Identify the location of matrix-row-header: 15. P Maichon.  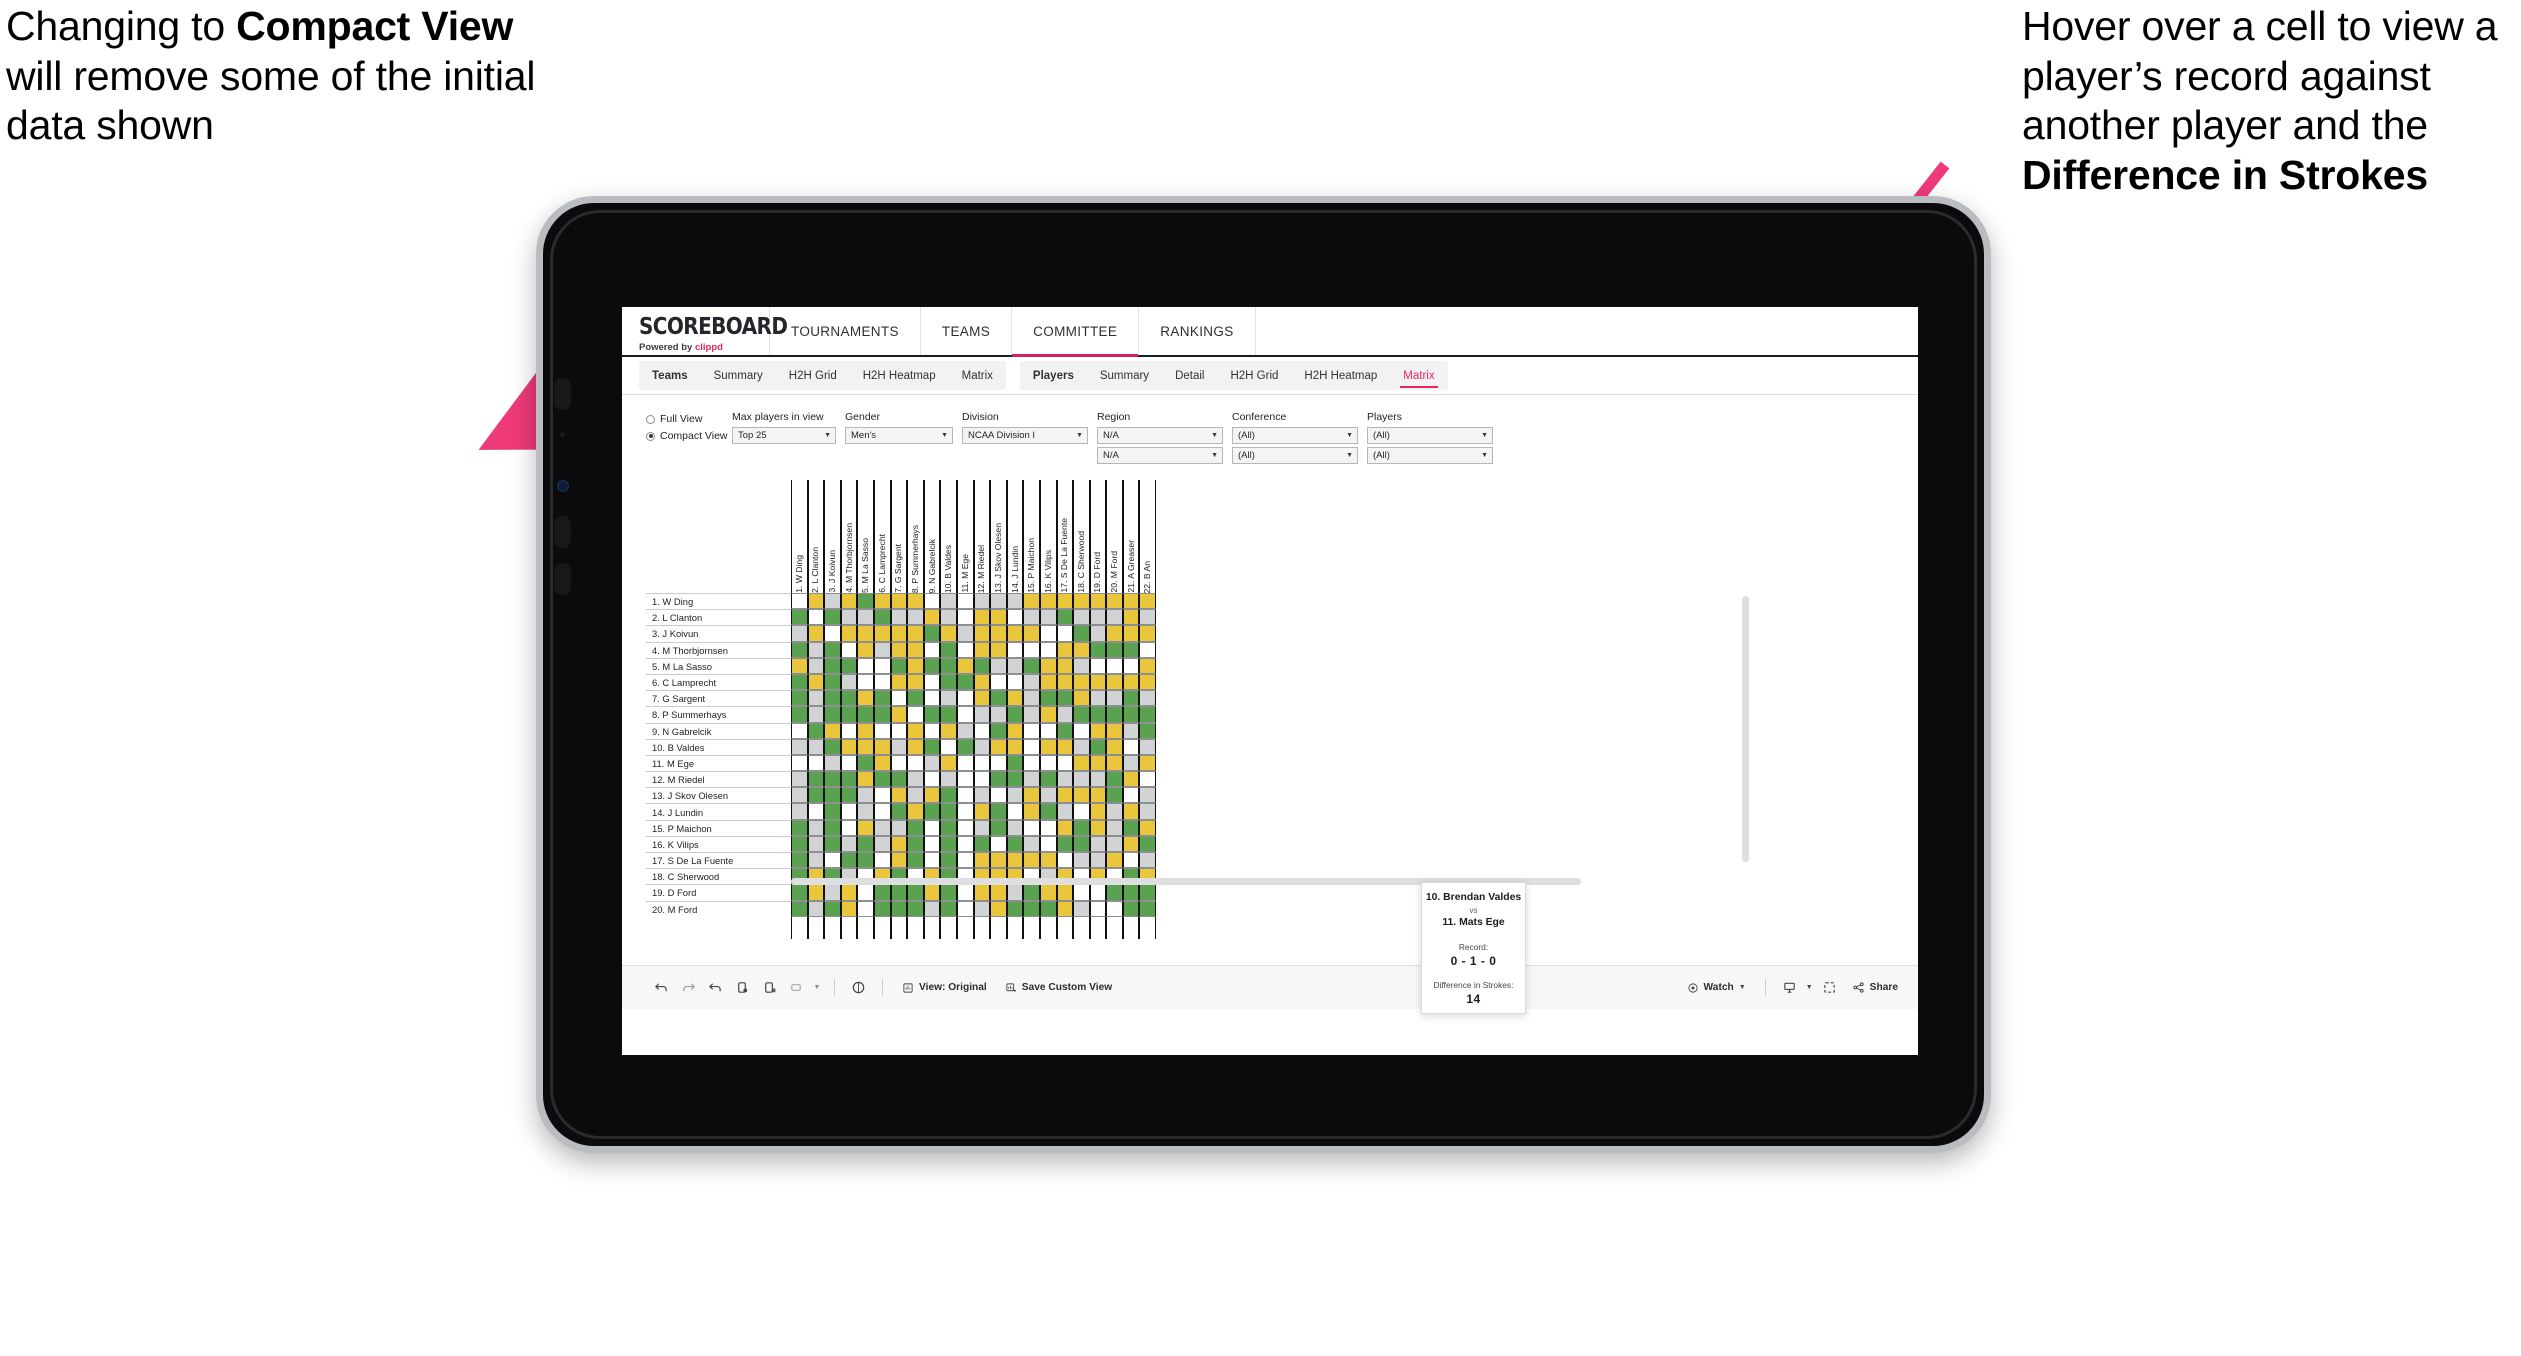
(718, 827).